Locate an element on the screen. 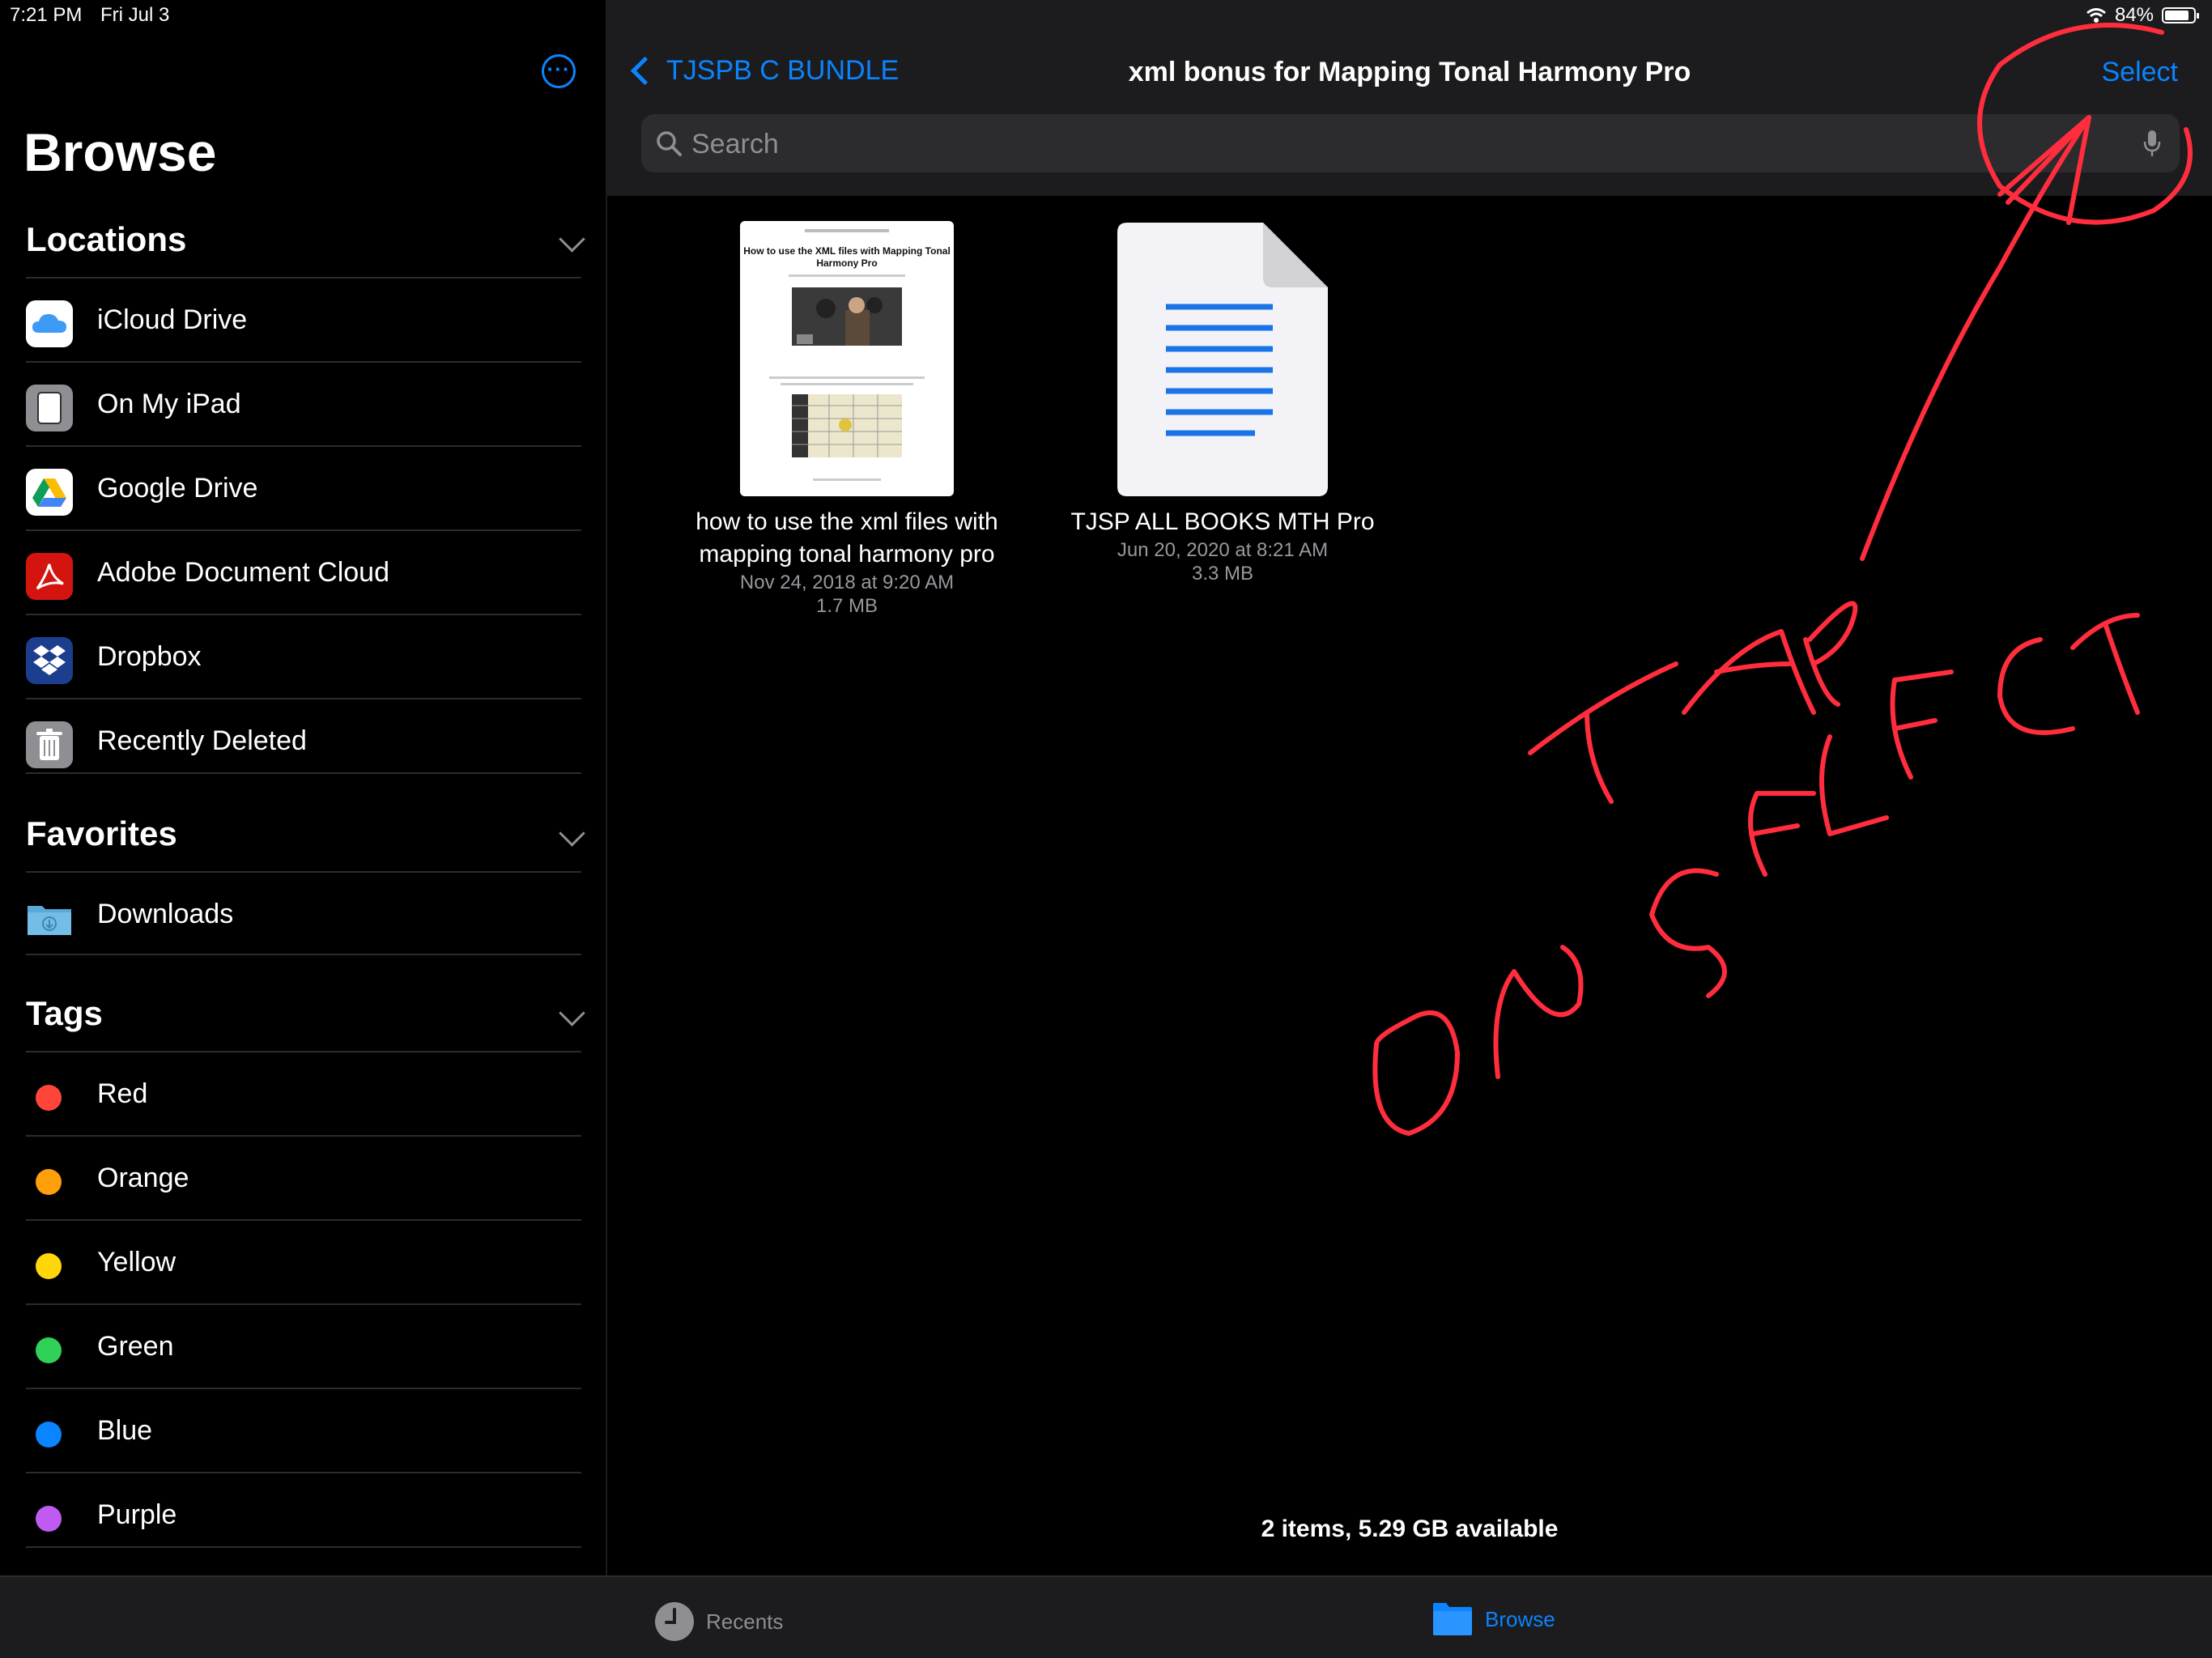 This screenshot has height=1658, width=2212. battery-percent: 84% is located at coordinates (2134, 15).